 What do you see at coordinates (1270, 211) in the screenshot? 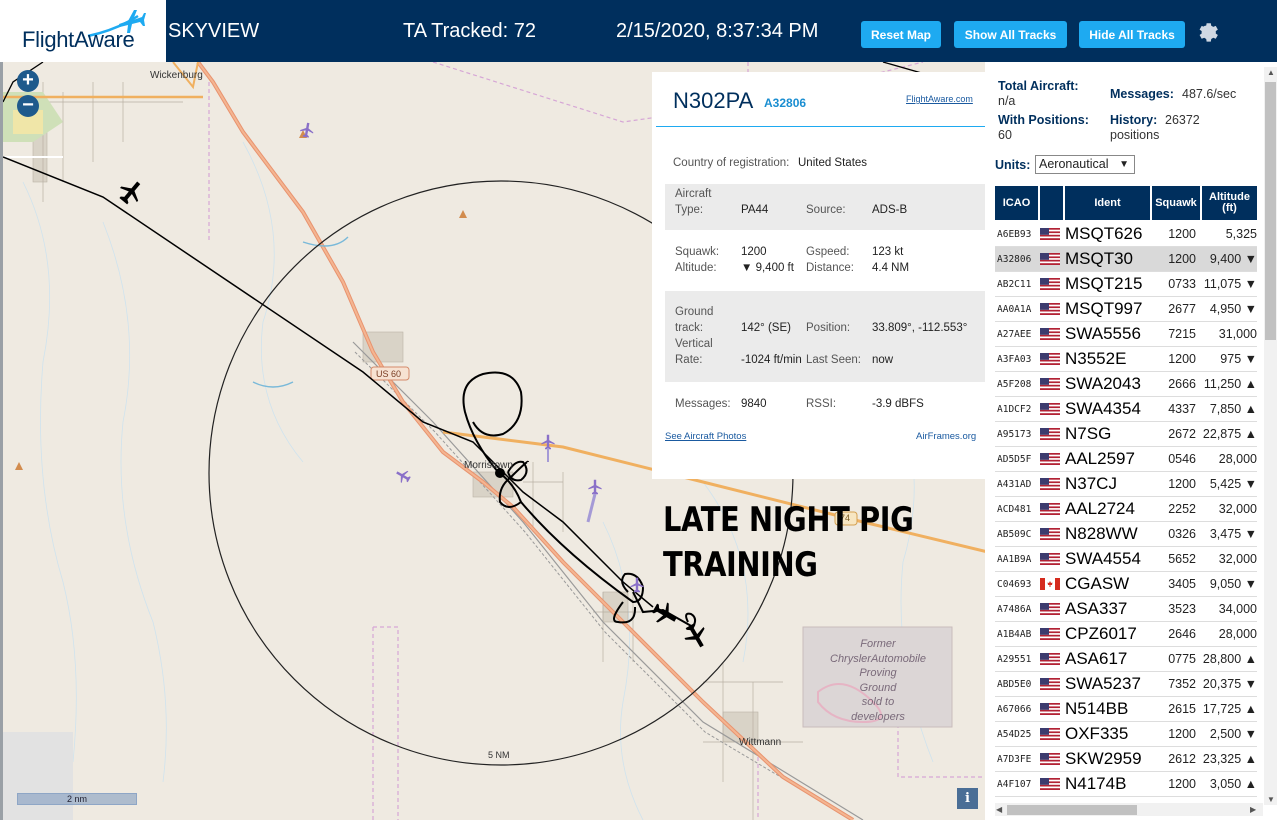
I see `vertical-scrollbar-thumb` at bounding box center [1270, 211].